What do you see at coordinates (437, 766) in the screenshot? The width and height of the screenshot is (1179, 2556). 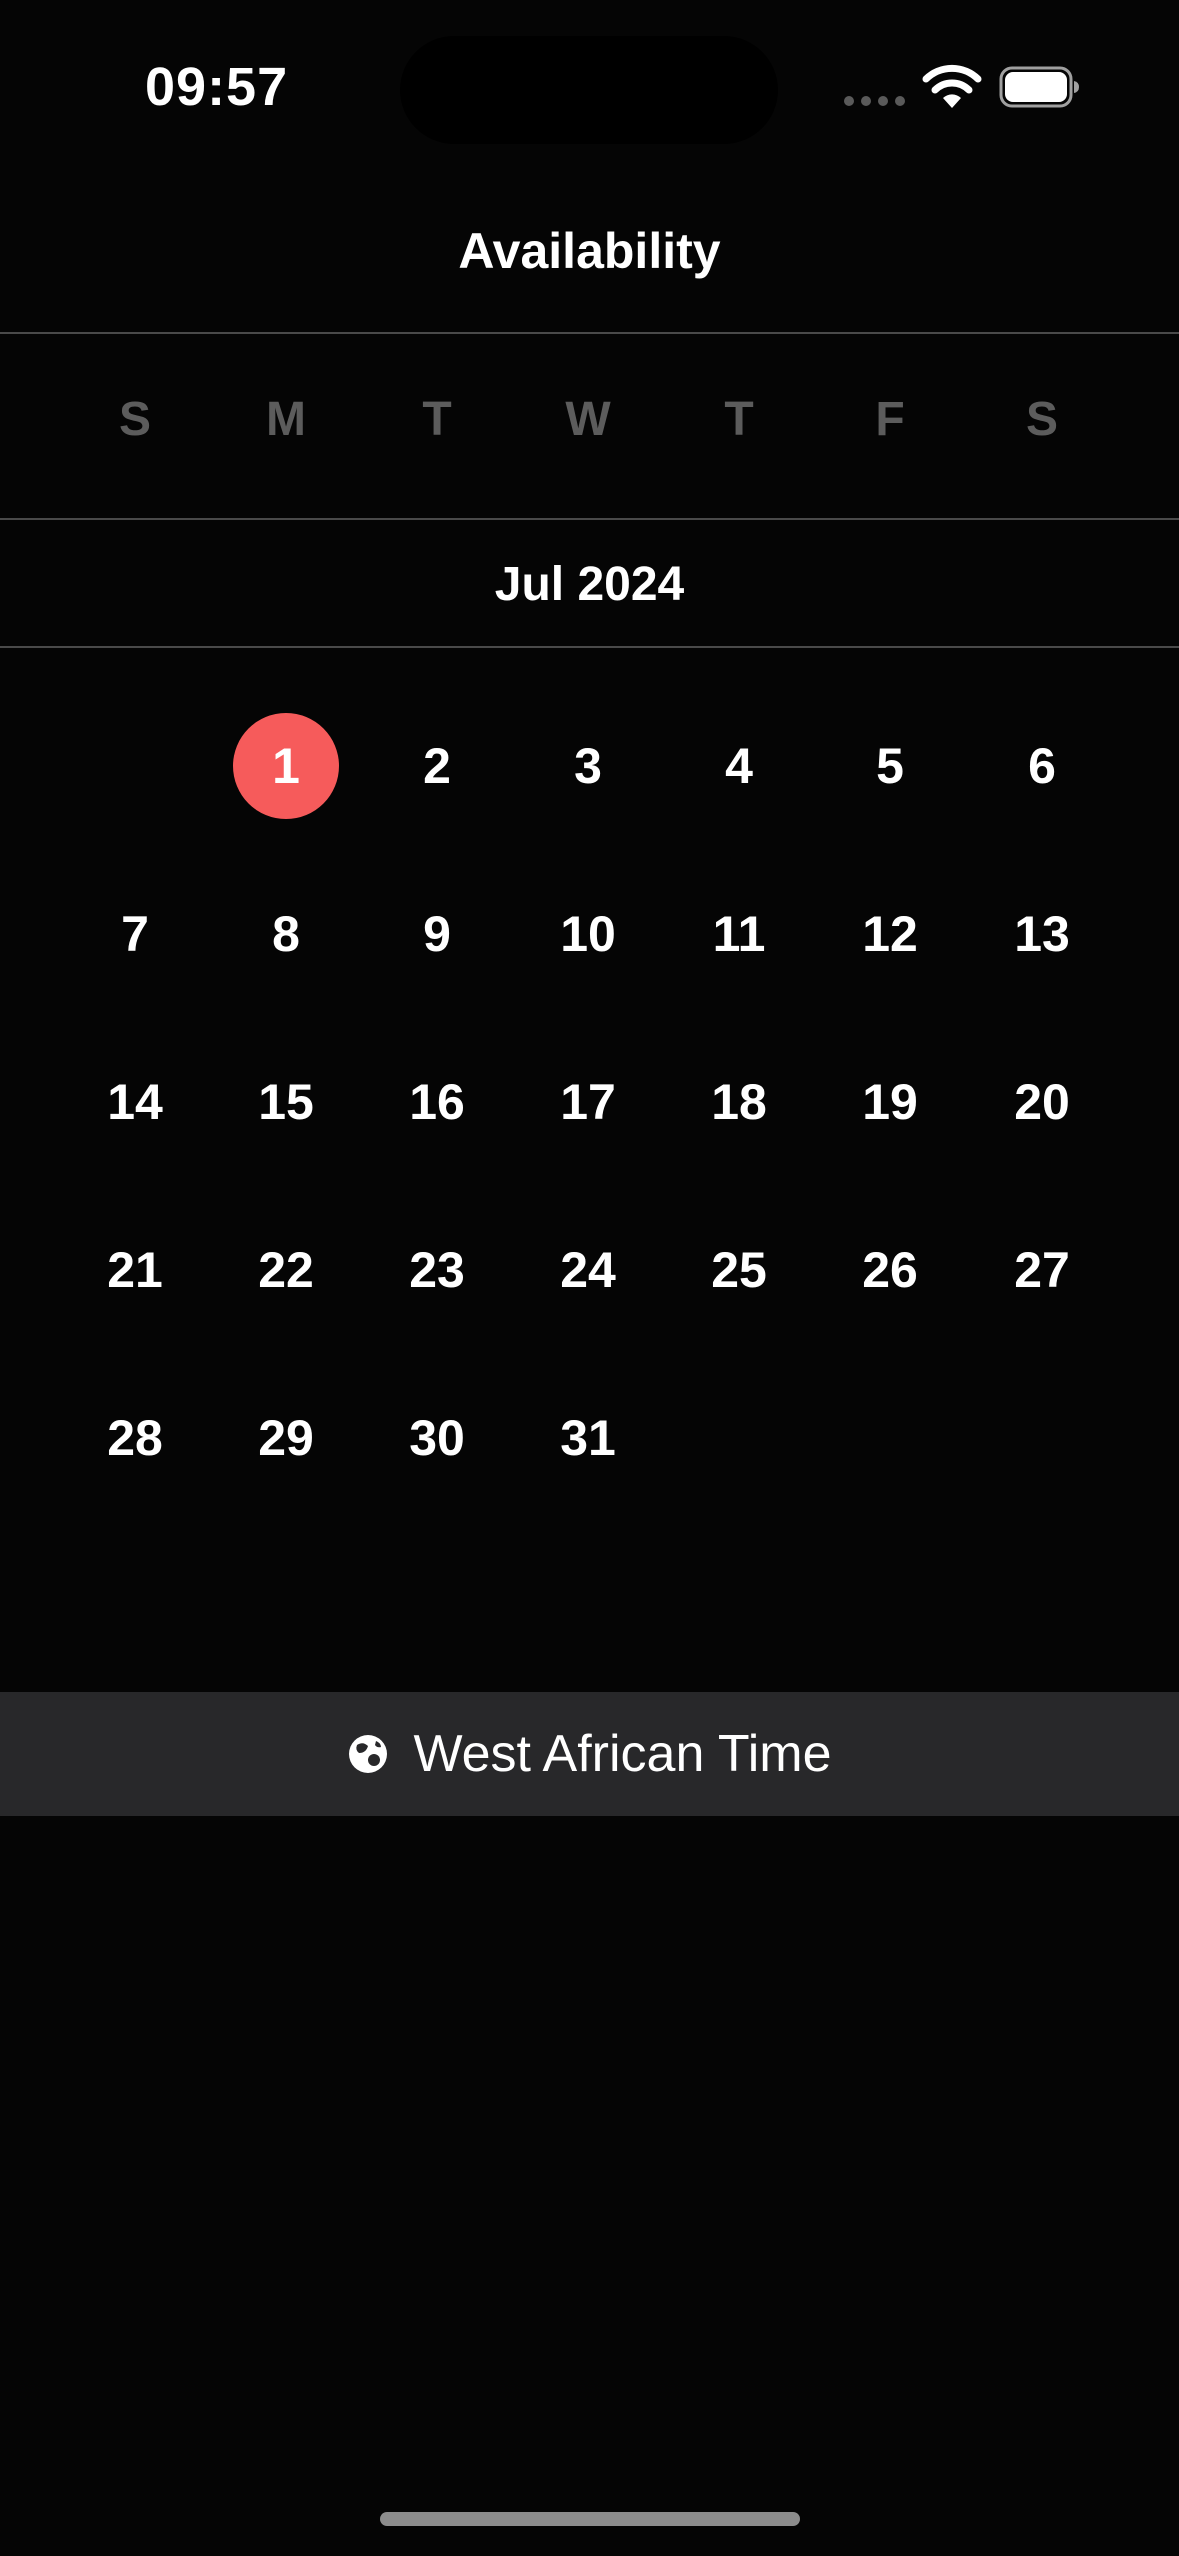 I see `calendar-day: 2` at bounding box center [437, 766].